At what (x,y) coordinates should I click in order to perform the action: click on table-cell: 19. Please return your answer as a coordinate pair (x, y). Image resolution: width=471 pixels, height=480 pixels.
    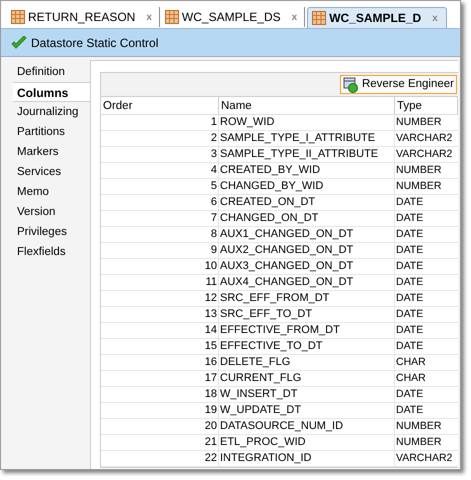
    Looking at the image, I should click on (160, 410).